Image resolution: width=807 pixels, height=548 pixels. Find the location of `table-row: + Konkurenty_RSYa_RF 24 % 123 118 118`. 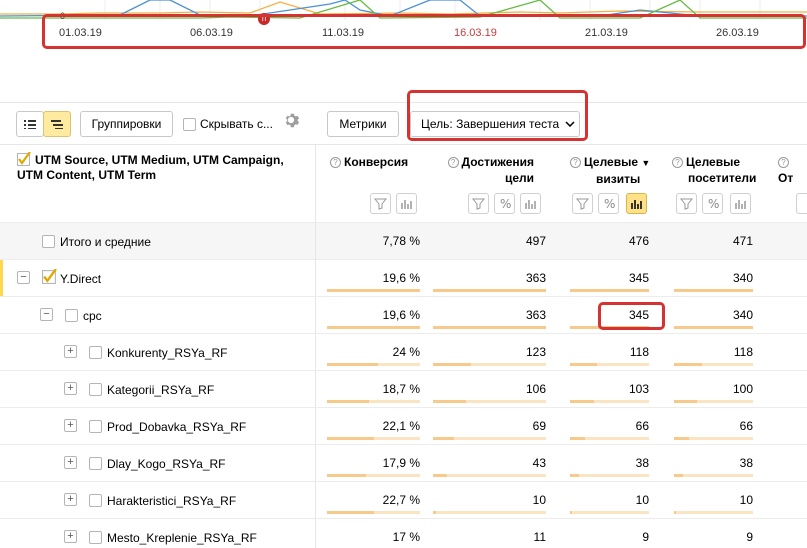

table-row: + Konkurenty_RSYa_RF 24 % 123 118 118 is located at coordinates (403, 351).